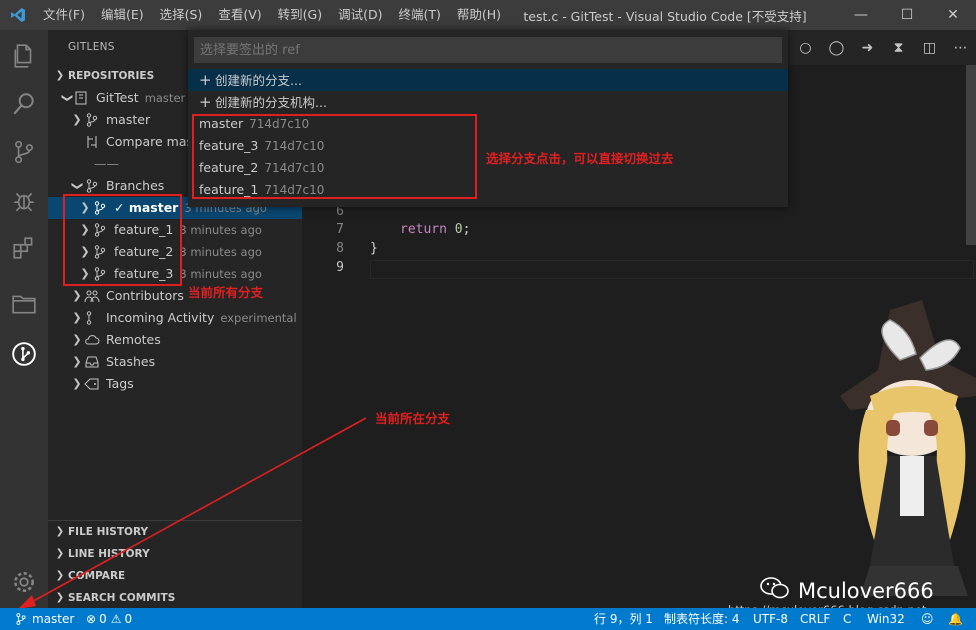 The height and width of the screenshot is (630, 976). Describe the element at coordinates (770, 619) in the screenshot. I see `status-encoding: UTF-8` at that location.